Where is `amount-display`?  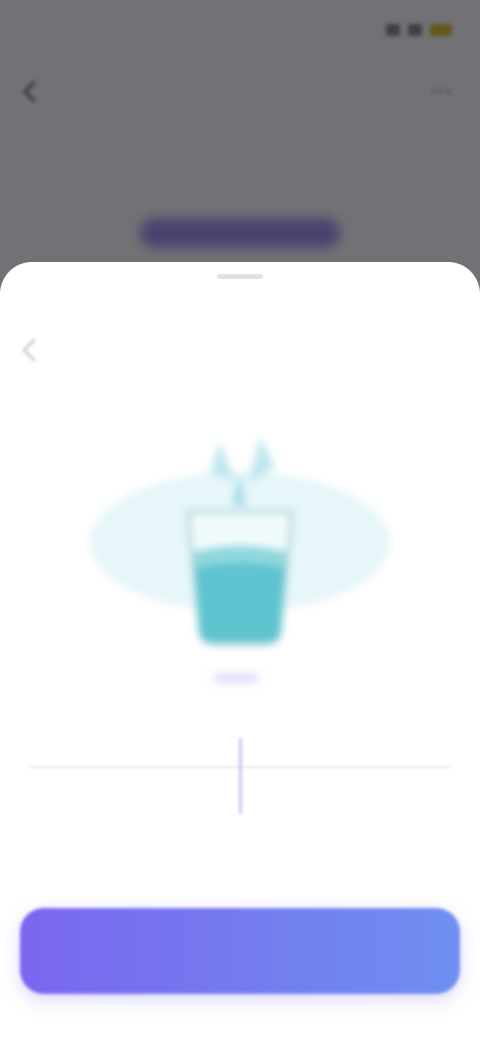 amount-display is located at coordinates (240, 678).